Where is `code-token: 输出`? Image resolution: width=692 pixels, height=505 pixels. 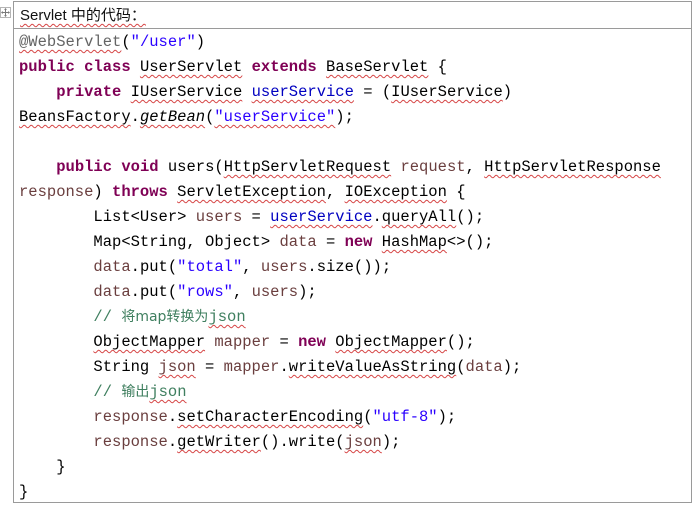
code-token: 输出 is located at coordinates (135, 392).